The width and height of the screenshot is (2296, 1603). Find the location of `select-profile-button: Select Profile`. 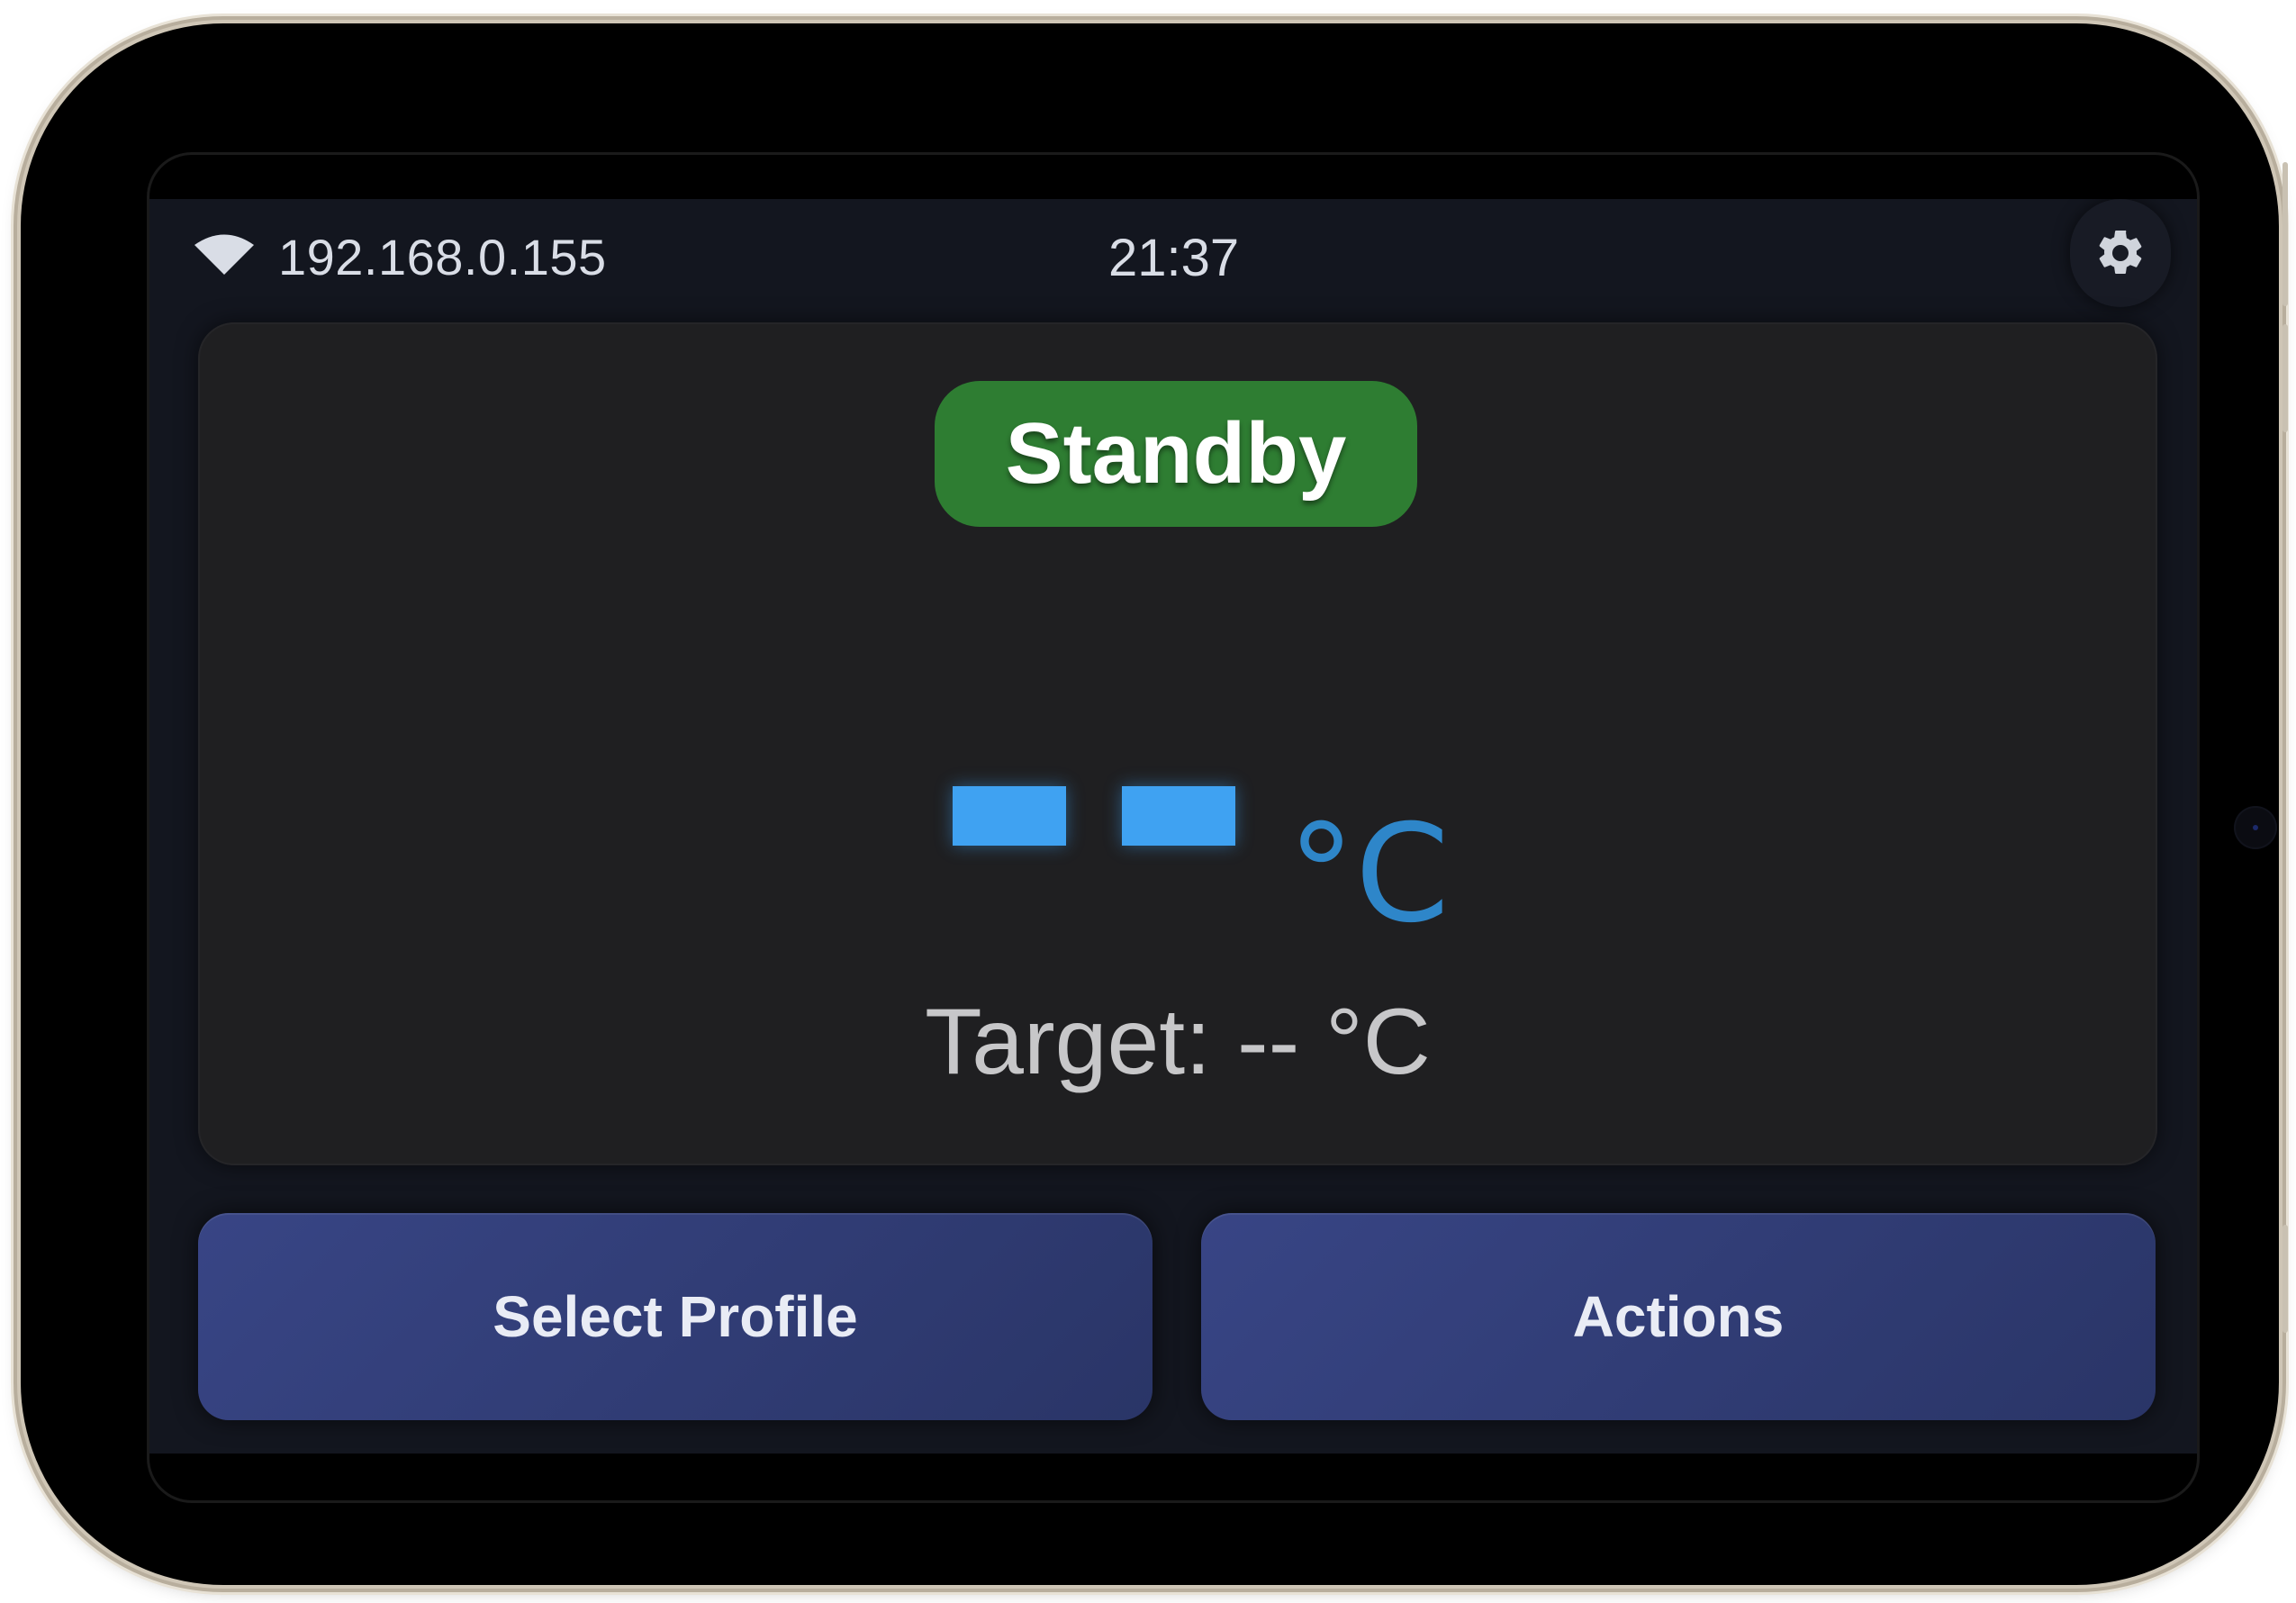

select-profile-button: Select Profile is located at coordinates (675, 1316).